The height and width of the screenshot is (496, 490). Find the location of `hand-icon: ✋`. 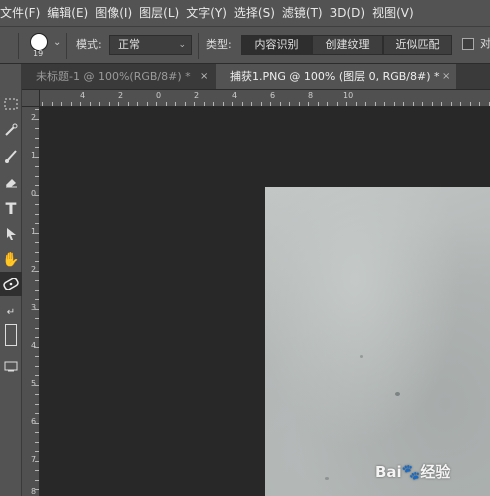

hand-icon: ✋ is located at coordinates (11, 260).